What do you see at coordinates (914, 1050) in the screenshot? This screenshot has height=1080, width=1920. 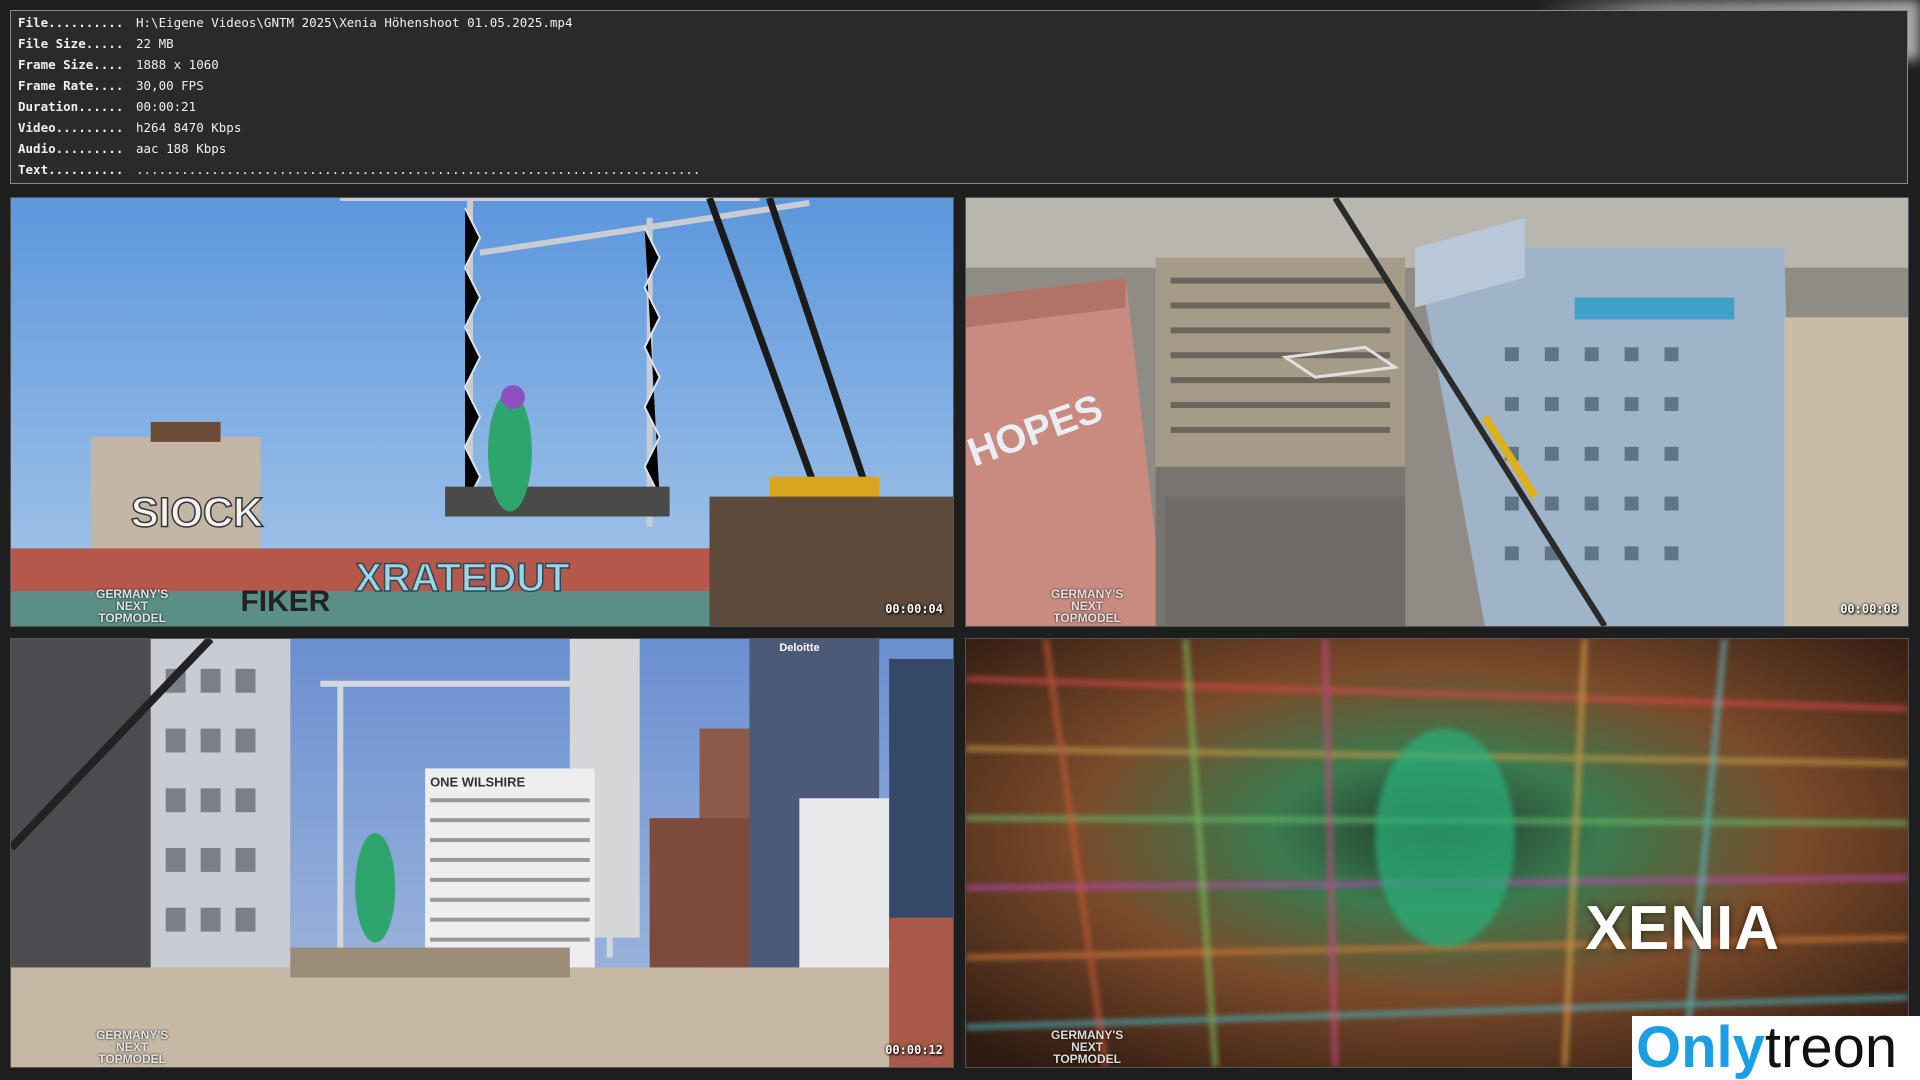 I see `timestamp: 00:00:12` at bounding box center [914, 1050].